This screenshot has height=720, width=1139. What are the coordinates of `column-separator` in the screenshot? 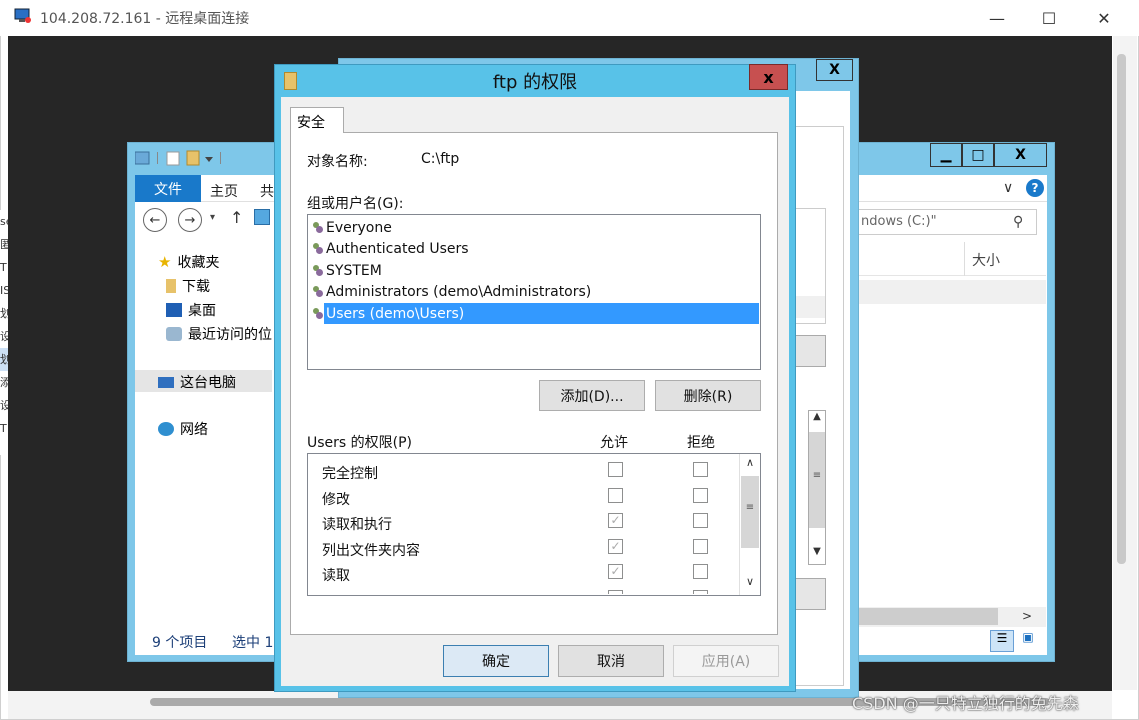 It's located at (964, 259).